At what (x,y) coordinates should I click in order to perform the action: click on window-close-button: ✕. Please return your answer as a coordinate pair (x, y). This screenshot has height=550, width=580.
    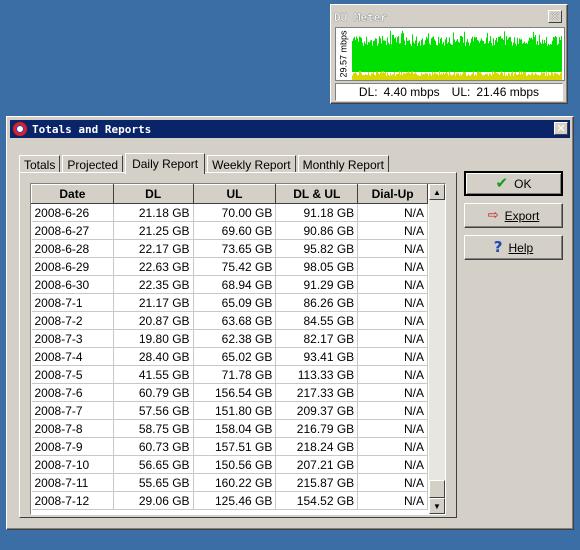
    Looking at the image, I should click on (561, 128).